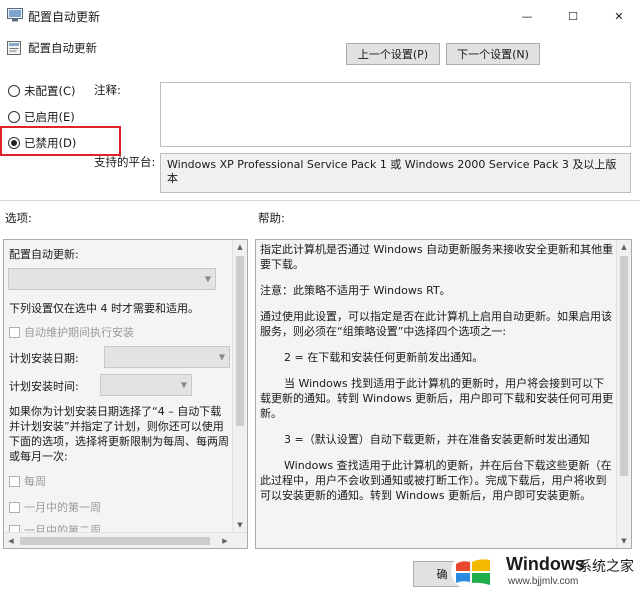  I want to click on comment-label: 注释:, so click(107, 90).